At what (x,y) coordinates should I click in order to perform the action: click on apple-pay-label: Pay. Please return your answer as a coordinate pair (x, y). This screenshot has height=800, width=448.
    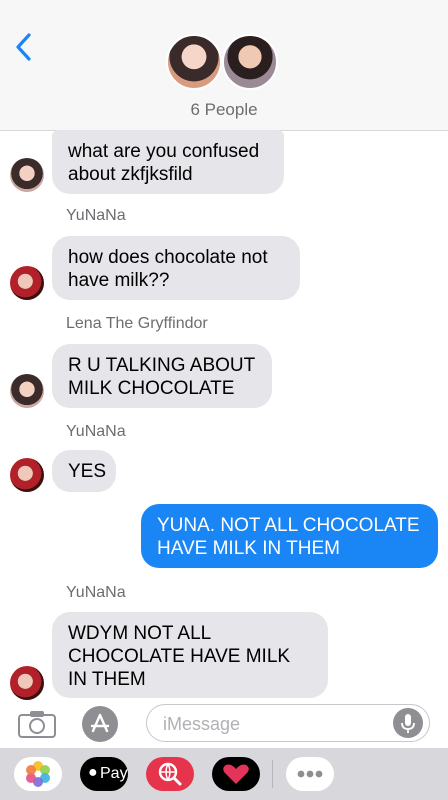
    Looking at the image, I should click on (114, 773).